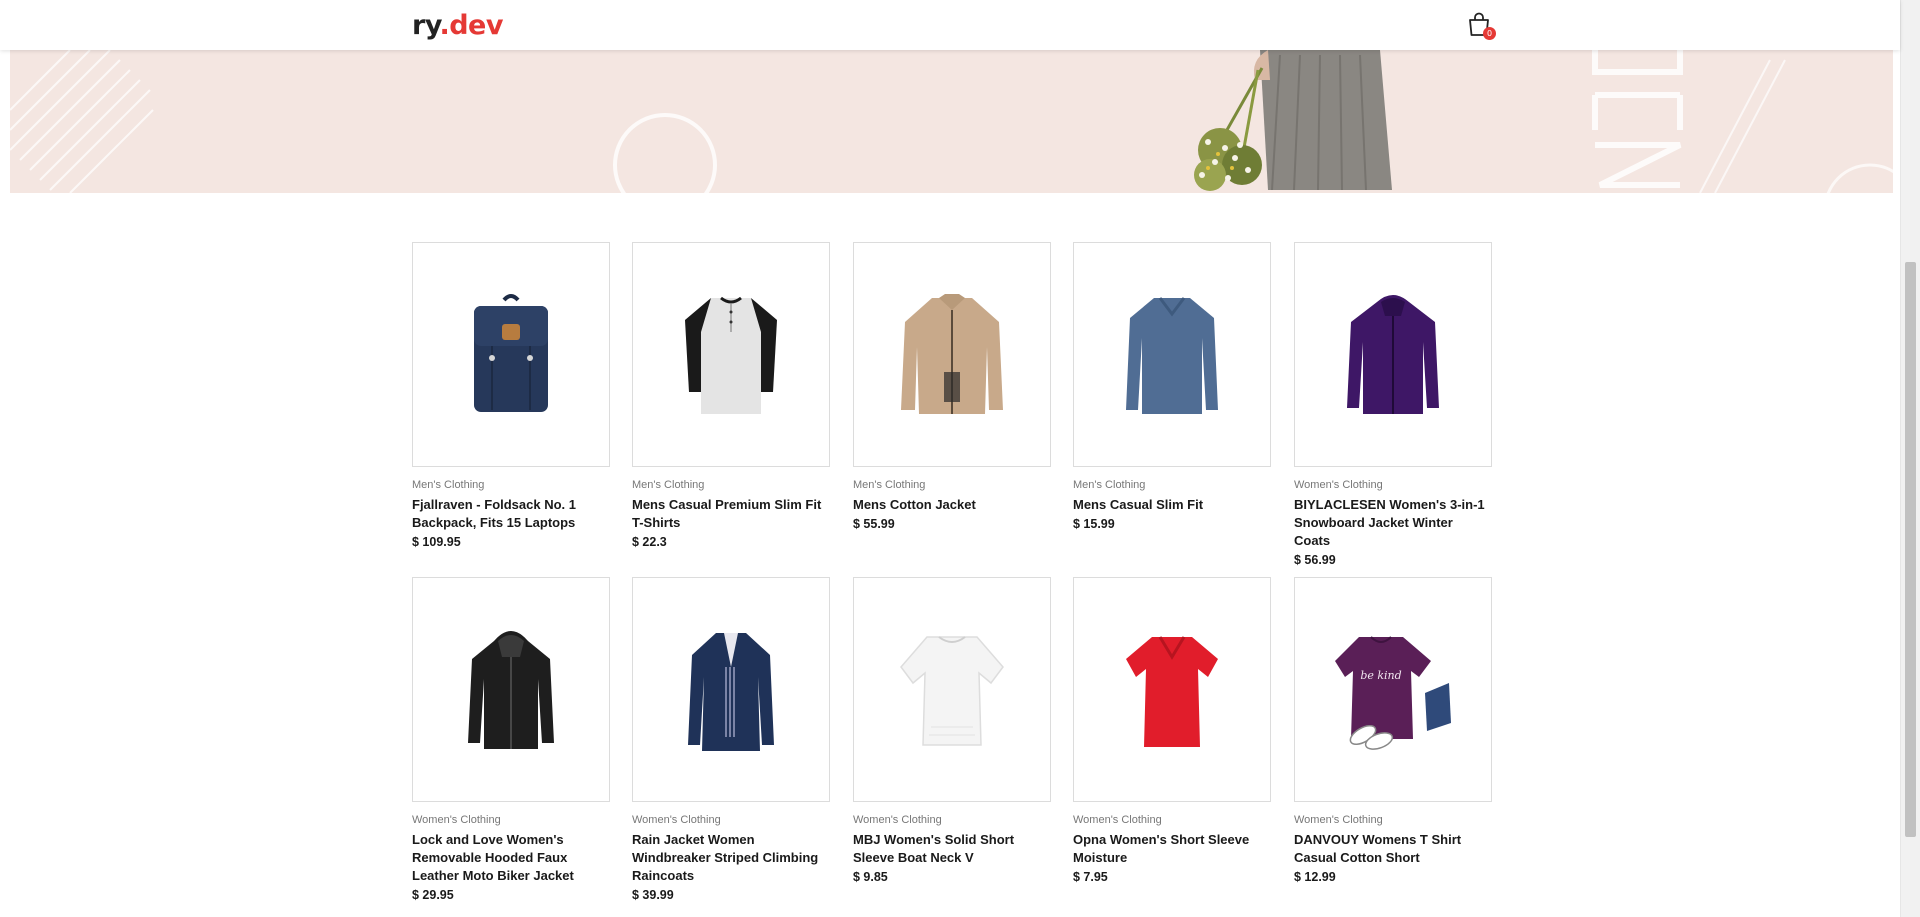 The width and height of the screenshot is (1920, 917). What do you see at coordinates (1090, 877) in the screenshot?
I see `product-price: $ 7.95` at bounding box center [1090, 877].